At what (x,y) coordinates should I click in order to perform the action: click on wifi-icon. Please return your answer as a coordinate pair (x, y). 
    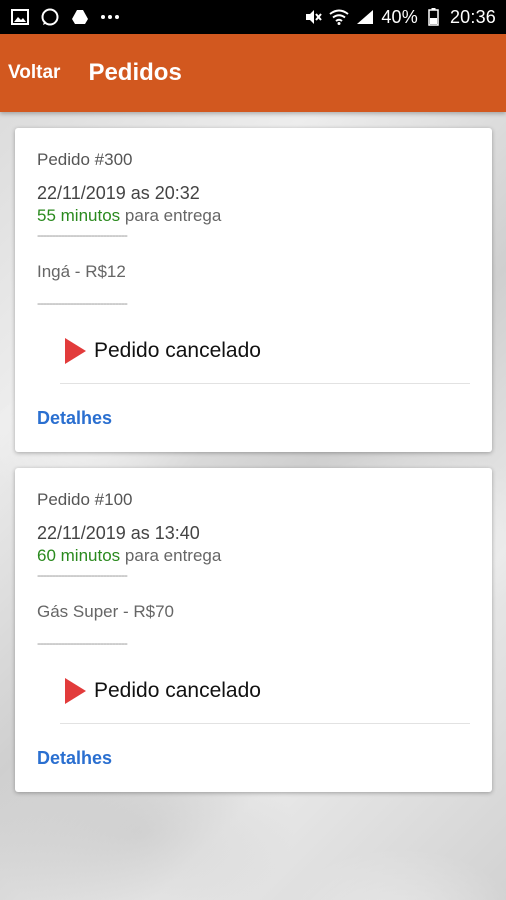
    Looking at the image, I should click on (339, 17).